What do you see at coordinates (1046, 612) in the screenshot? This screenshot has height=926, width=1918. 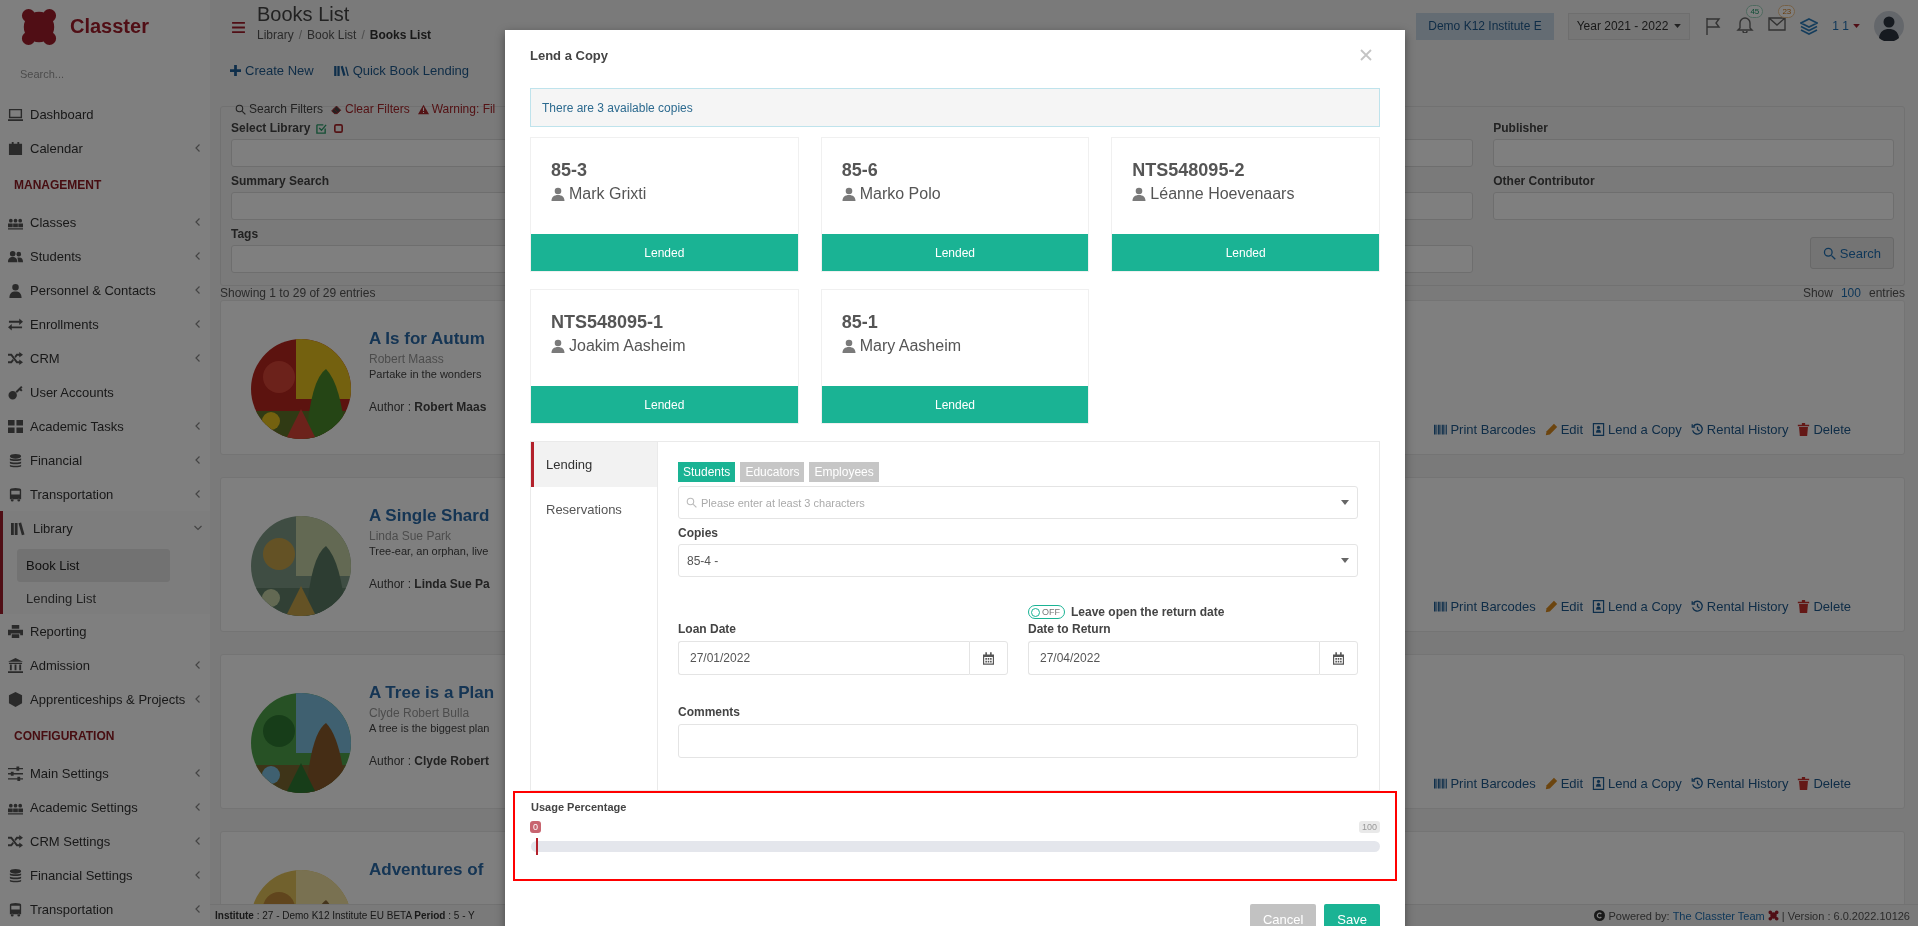 I see `toggle-switch: OFF` at bounding box center [1046, 612].